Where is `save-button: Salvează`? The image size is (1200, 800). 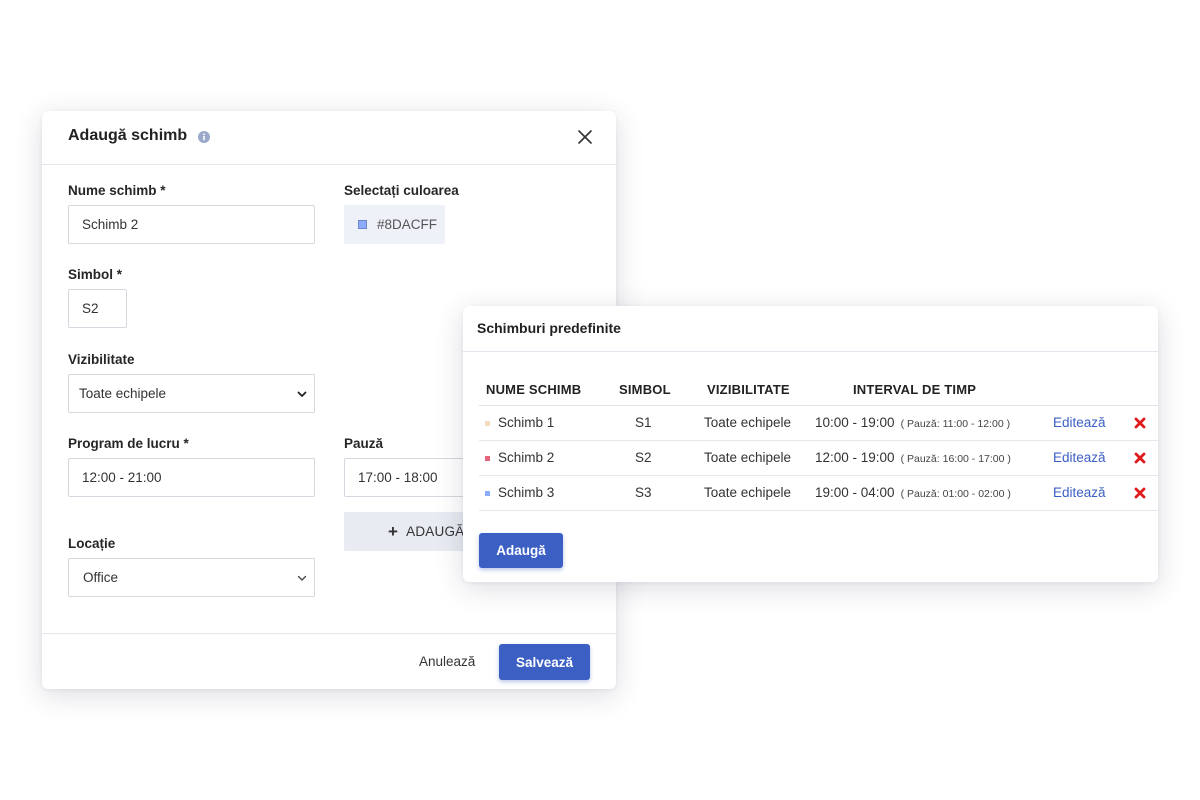 save-button: Salvează is located at coordinates (544, 662).